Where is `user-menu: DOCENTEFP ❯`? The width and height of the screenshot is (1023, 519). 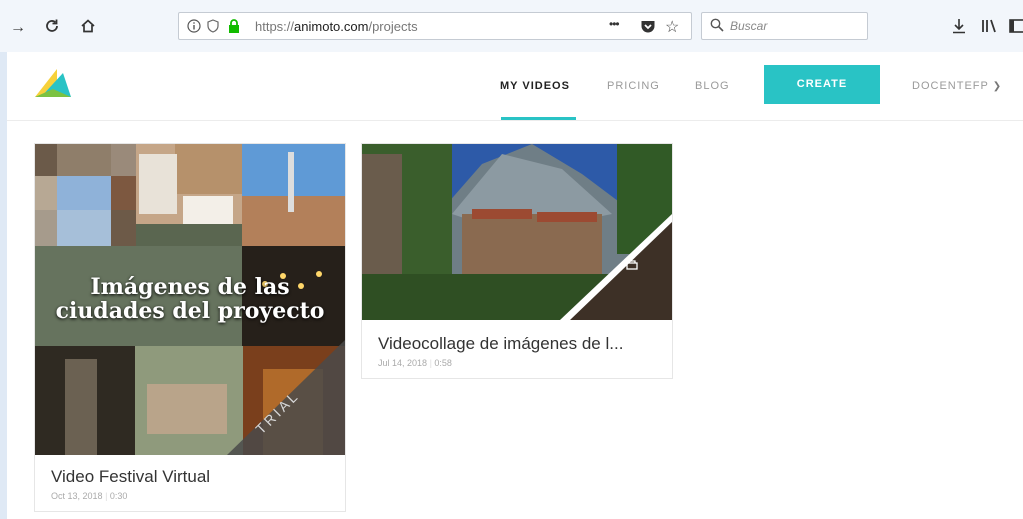 user-menu: DOCENTEFP ❯ is located at coordinates (957, 86).